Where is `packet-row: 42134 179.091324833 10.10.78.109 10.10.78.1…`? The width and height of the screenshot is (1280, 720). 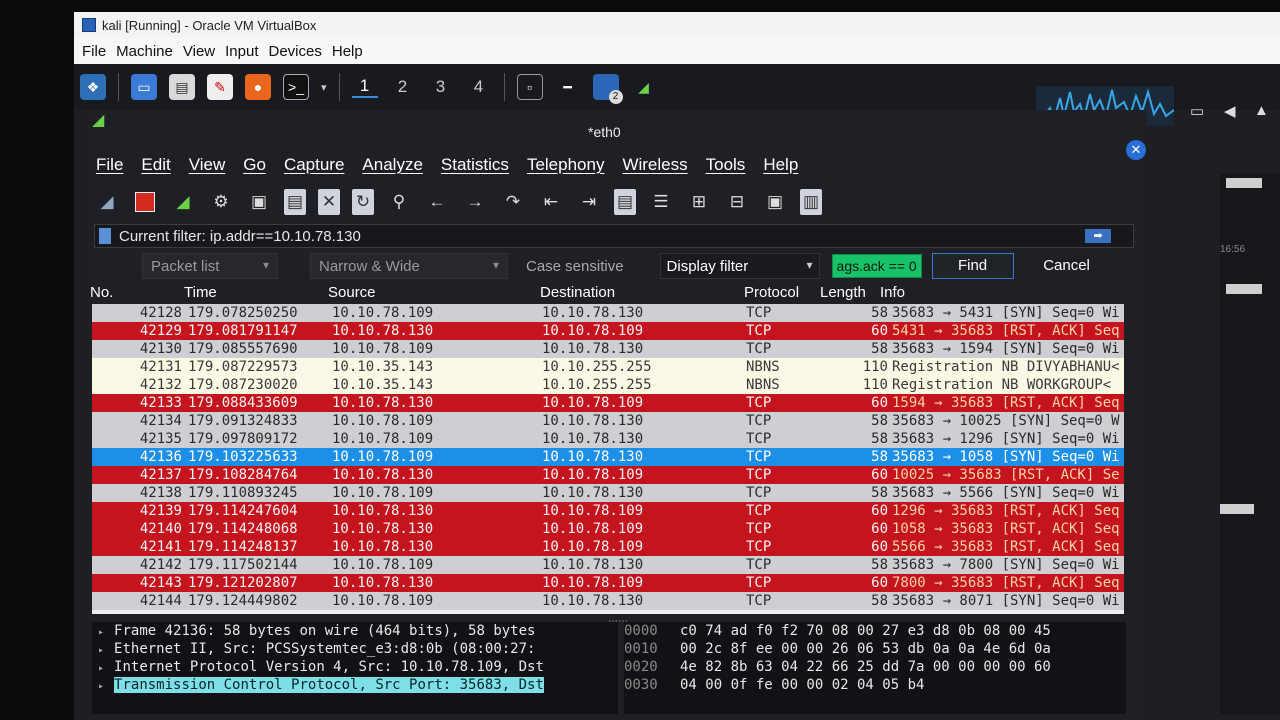
packet-row: 42134 179.091324833 10.10.78.109 10.10.78.1… is located at coordinates (608, 421).